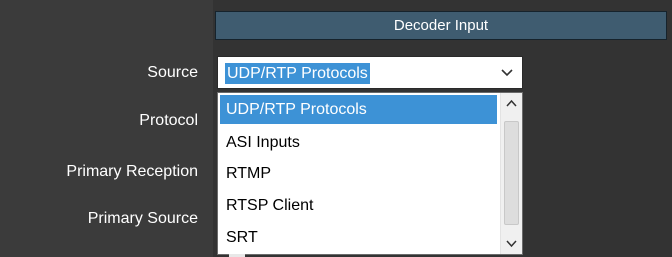  Describe the element at coordinates (511, 103) in the screenshot. I see `chevron-up-icon` at that location.